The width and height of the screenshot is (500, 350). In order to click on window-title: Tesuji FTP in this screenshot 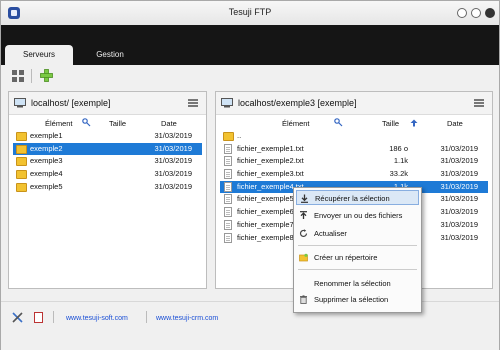, I will do `click(250, 12)`.